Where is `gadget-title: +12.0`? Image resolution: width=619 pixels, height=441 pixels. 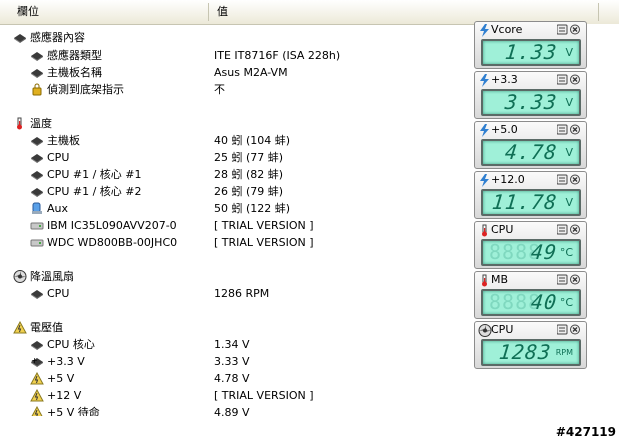
gadget-title: +12.0 is located at coordinates (508, 179).